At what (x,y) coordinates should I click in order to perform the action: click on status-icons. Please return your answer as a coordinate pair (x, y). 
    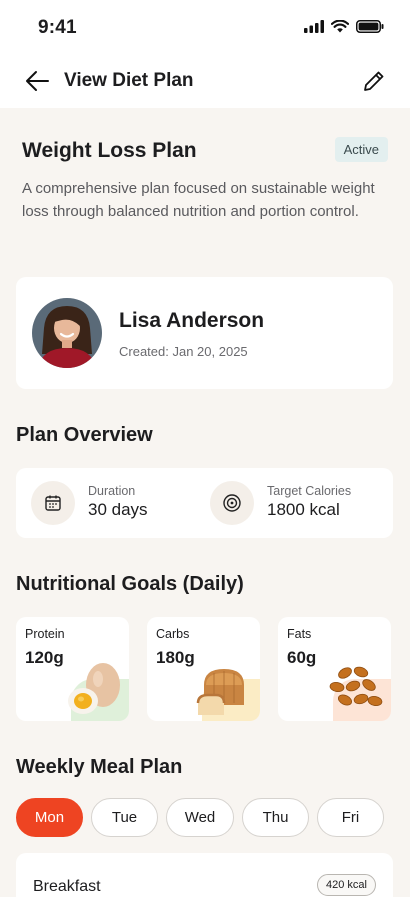
    Looking at the image, I should click on (344, 26).